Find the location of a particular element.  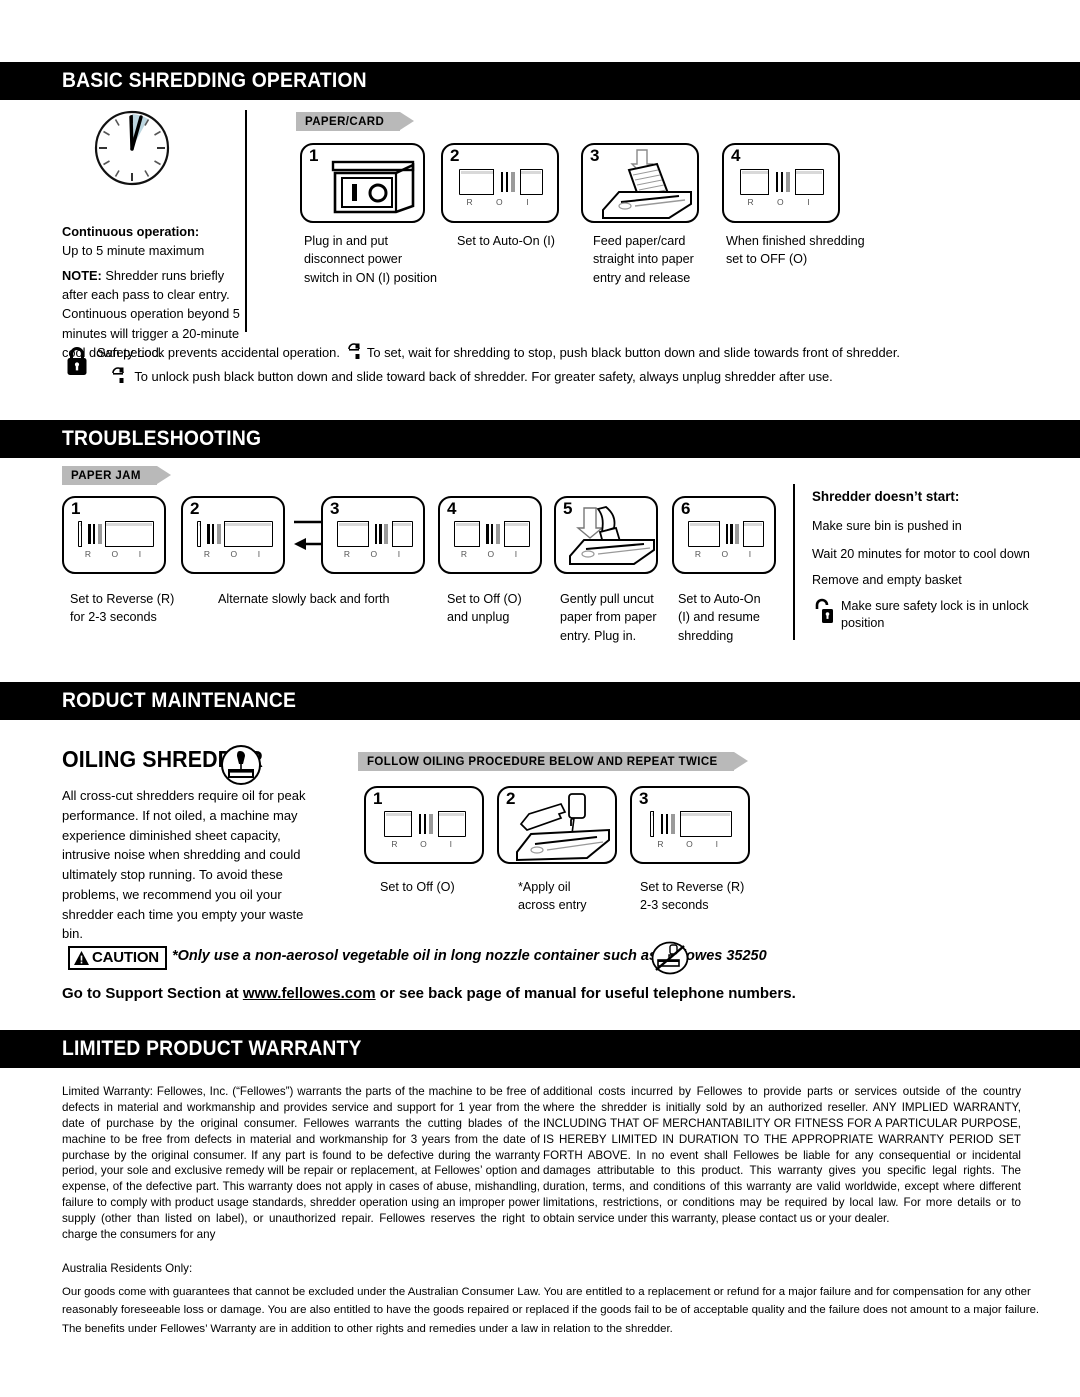

power-switch-box-icon is located at coordinates (374, 189).